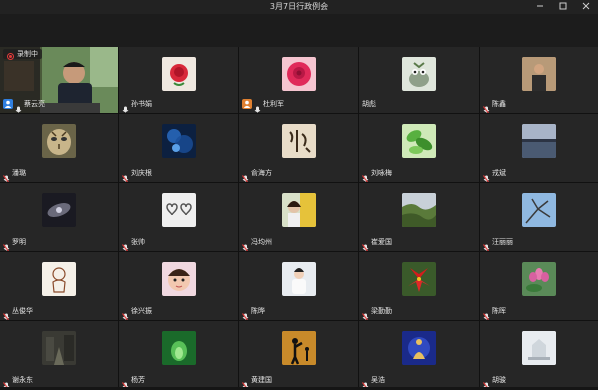  I want to click on record-icon, so click(10, 55).